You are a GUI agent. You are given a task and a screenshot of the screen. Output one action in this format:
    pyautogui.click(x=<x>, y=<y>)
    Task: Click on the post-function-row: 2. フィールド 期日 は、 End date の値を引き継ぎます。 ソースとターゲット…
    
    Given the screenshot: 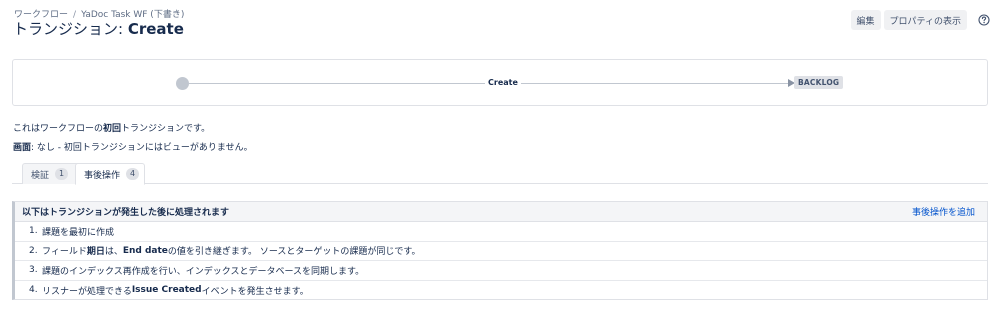 What is the action you would take?
    pyautogui.click(x=501, y=251)
    